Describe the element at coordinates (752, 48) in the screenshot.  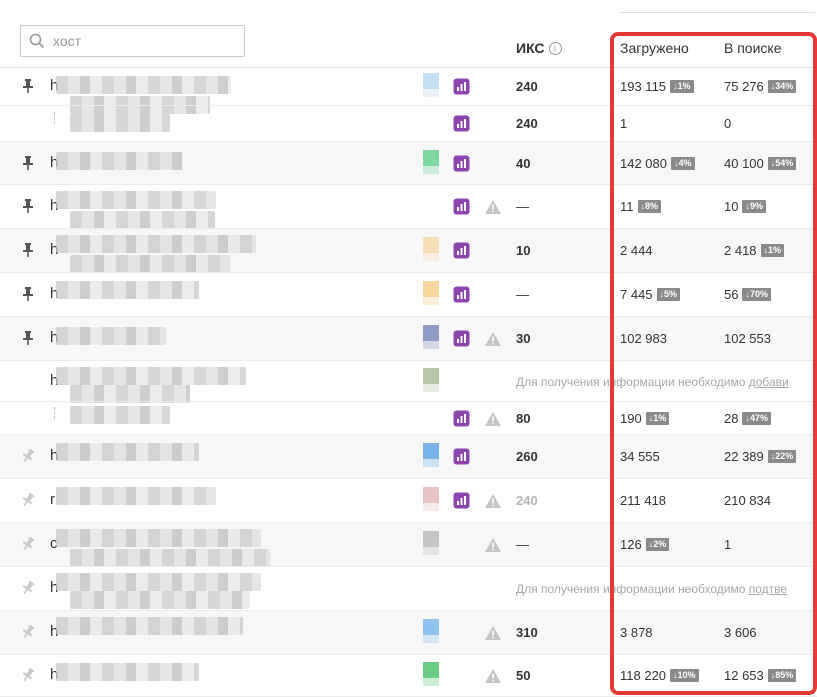
I see `column-header-in-search: В поиске` at that location.